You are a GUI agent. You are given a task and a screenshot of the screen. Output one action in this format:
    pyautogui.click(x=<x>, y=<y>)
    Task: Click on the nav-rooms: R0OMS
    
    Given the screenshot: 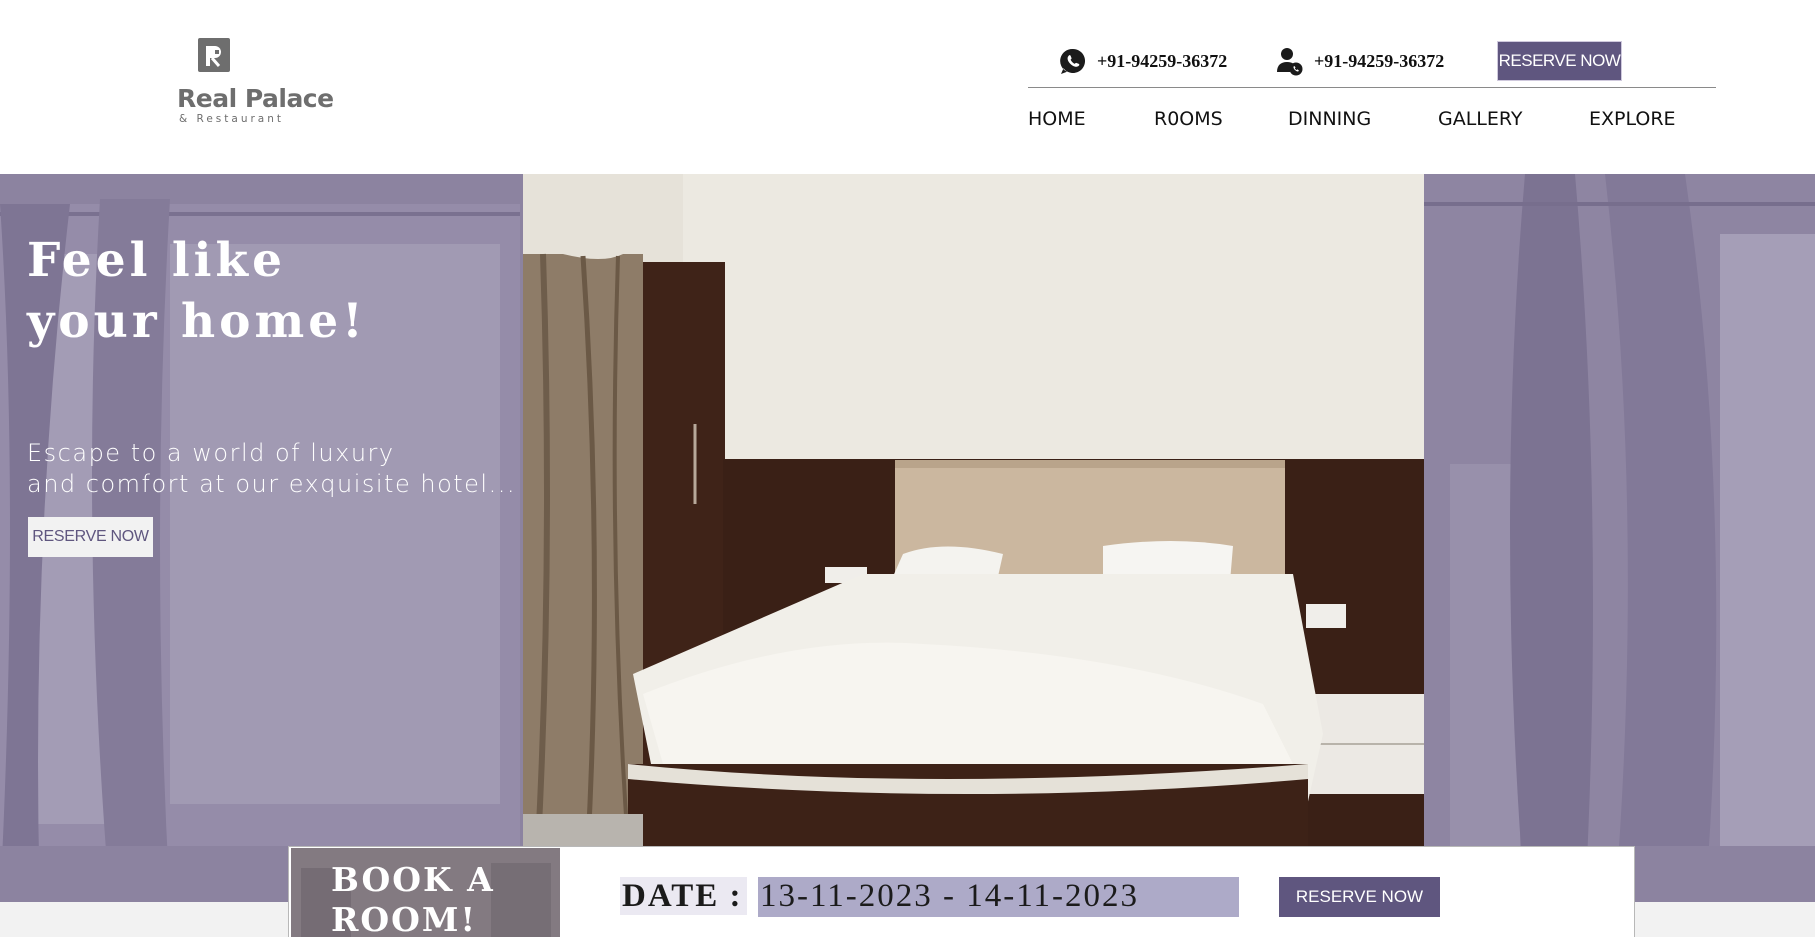 What is the action you would take?
    pyautogui.click(x=1188, y=119)
    